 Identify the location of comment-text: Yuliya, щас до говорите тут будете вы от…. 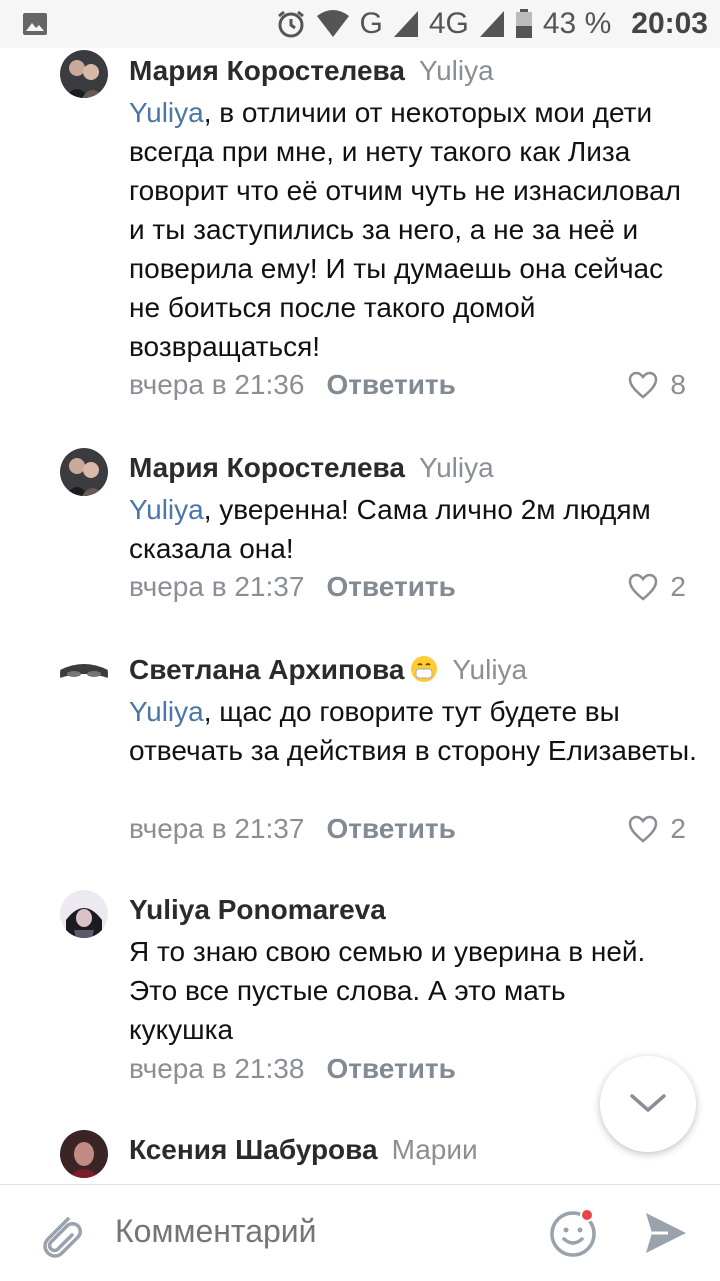
(413, 731).